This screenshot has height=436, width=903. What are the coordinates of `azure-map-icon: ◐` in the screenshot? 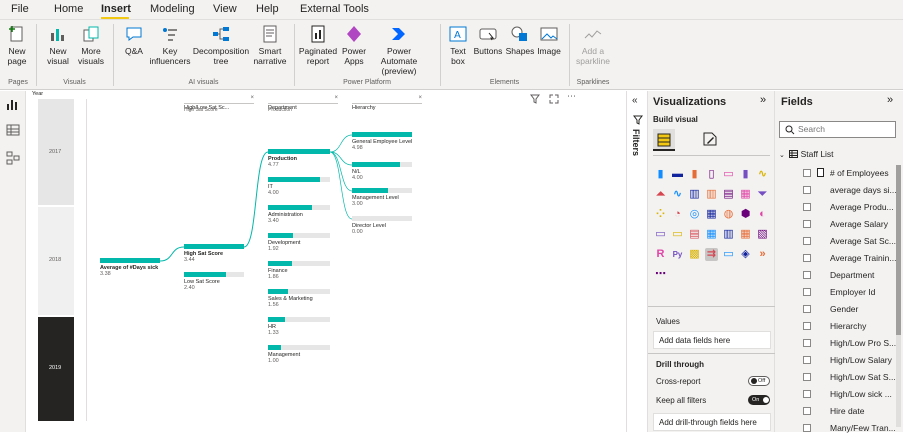 It's located at (762, 214).